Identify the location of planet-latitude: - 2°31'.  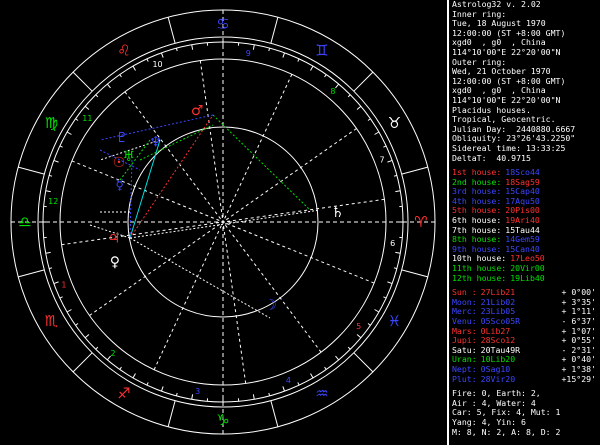
(578, 350).